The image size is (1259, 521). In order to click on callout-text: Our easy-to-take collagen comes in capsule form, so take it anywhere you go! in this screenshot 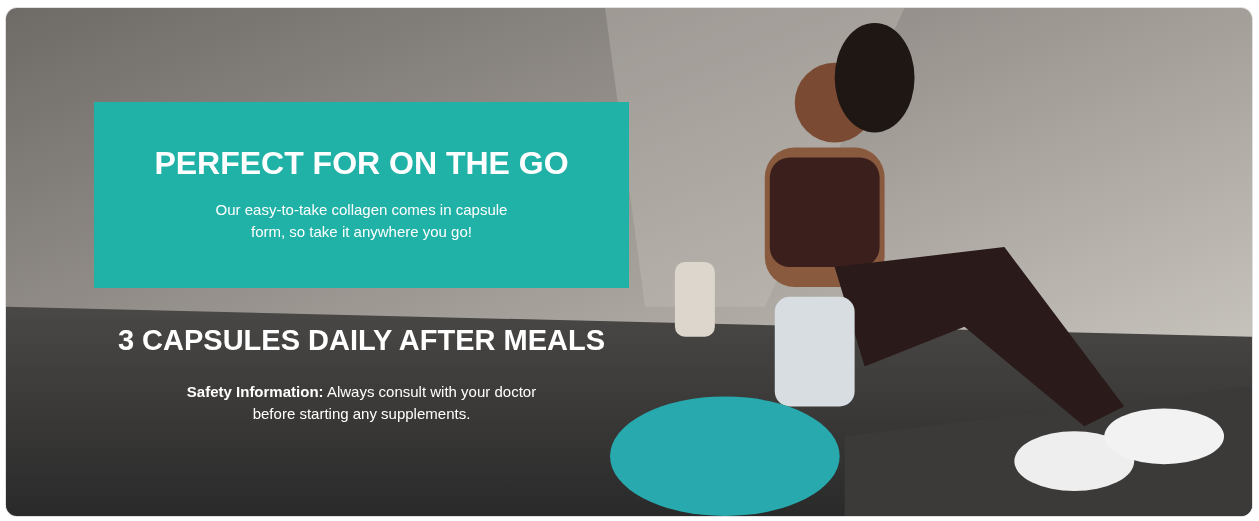, I will do `click(361, 221)`.